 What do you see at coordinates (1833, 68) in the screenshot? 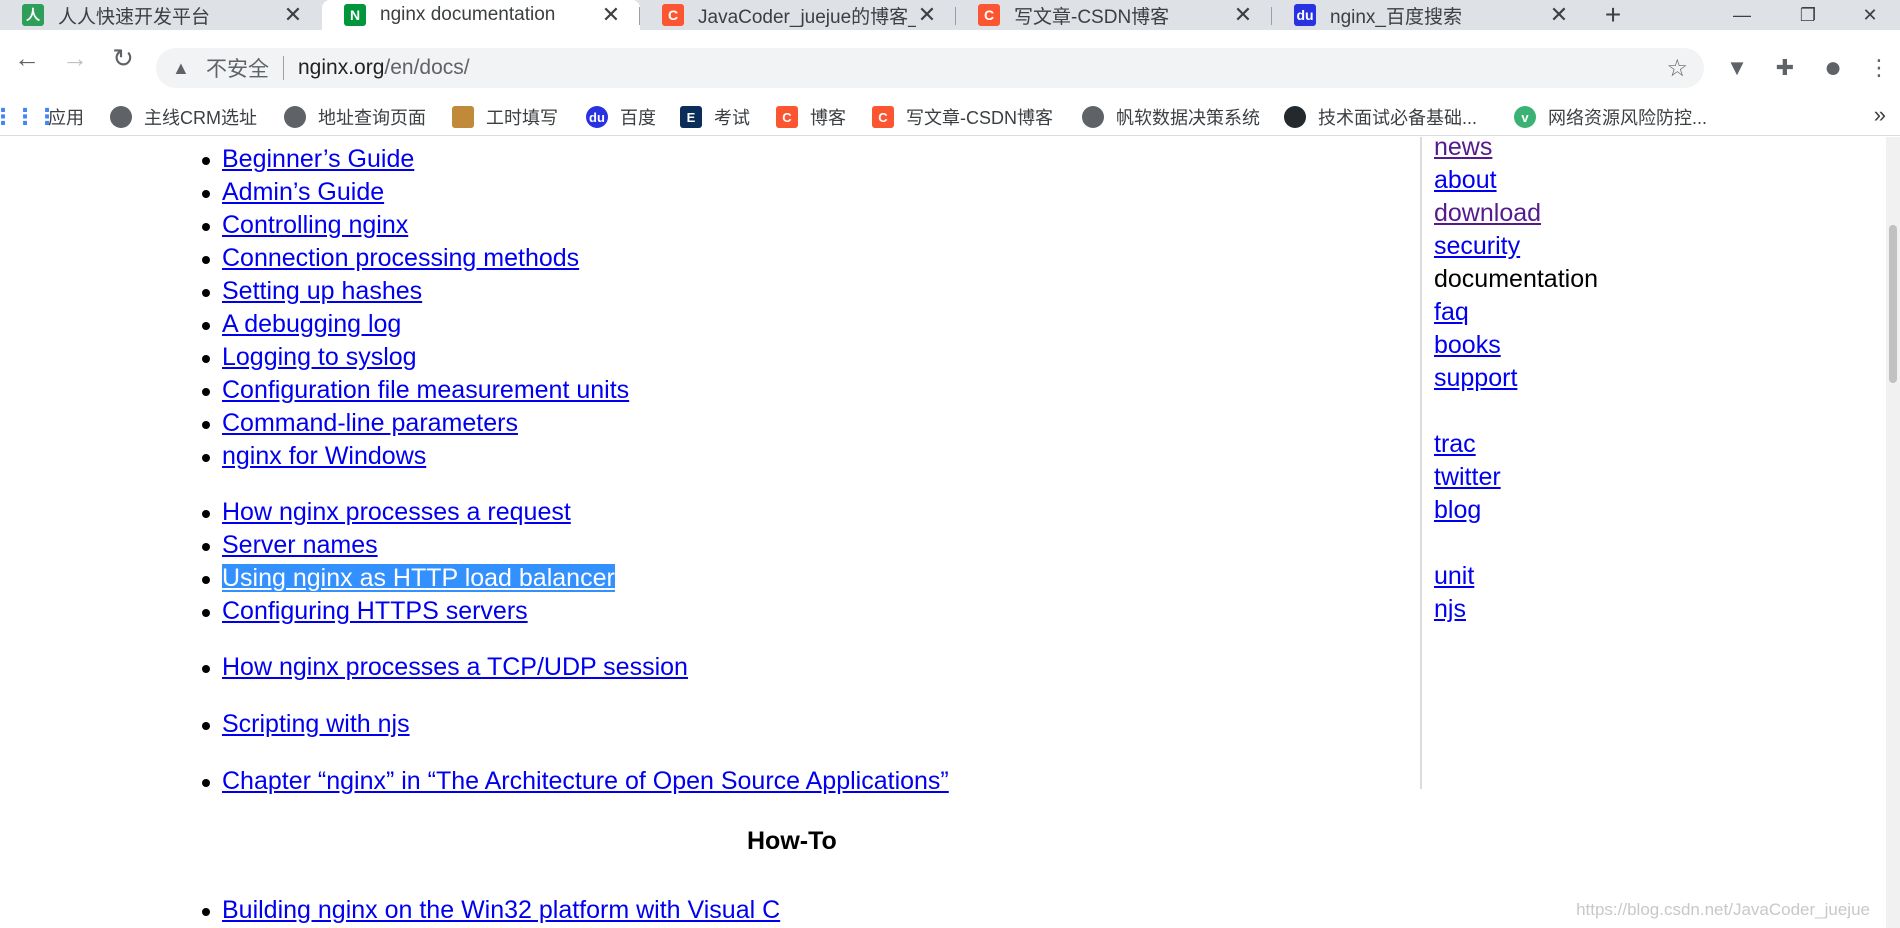
I see `profile-avatar-icon: ●` at bounding box center [1833, 68].